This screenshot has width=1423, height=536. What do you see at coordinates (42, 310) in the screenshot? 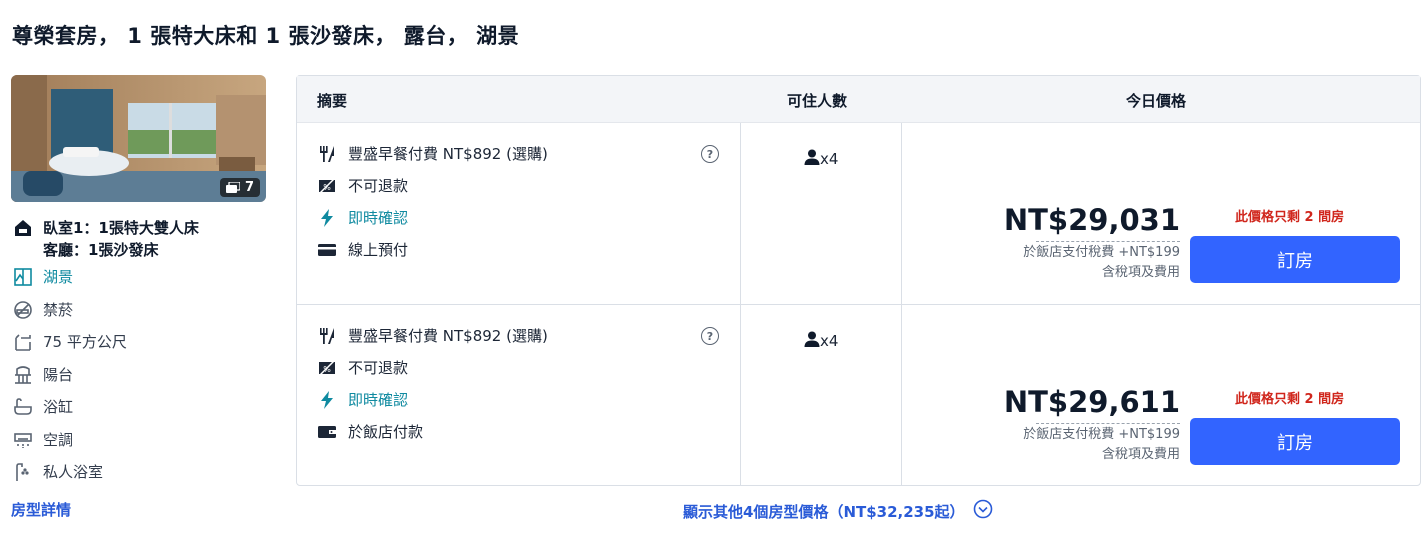
I see `feature-smoking: 禁菸` at bounding box center [42, 310].